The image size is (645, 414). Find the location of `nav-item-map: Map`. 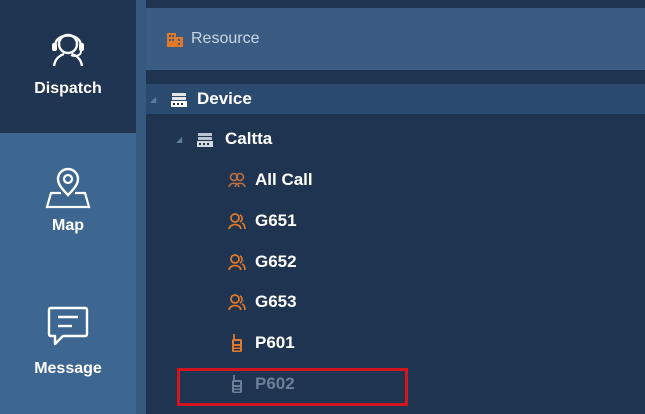

nav-item-map: Map is located at coordinates (68, 210).